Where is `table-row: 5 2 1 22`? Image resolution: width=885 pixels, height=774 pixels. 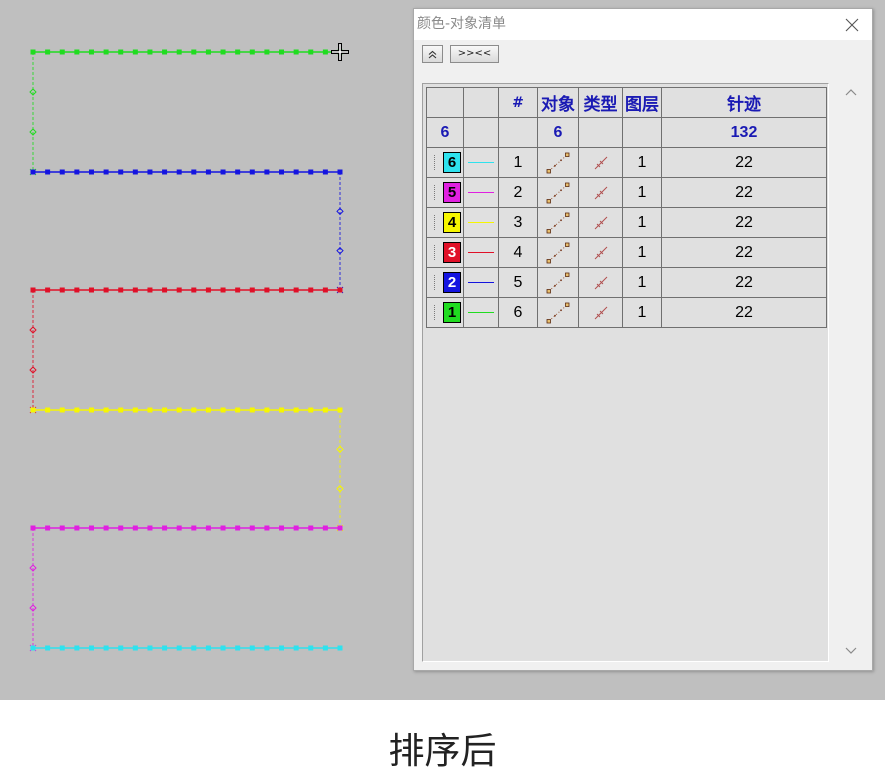 table-row: 5 2 1 22 is located at coordinates (626, 192).